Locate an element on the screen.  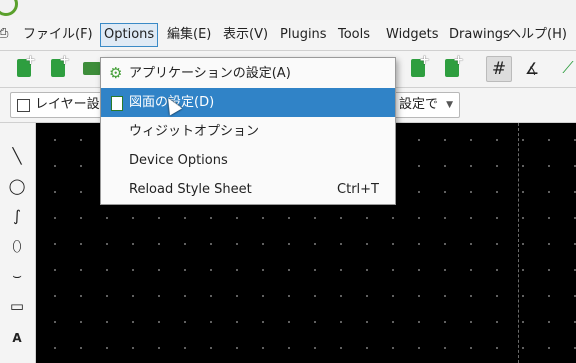
page-icon is located at coordinates (117, 103).